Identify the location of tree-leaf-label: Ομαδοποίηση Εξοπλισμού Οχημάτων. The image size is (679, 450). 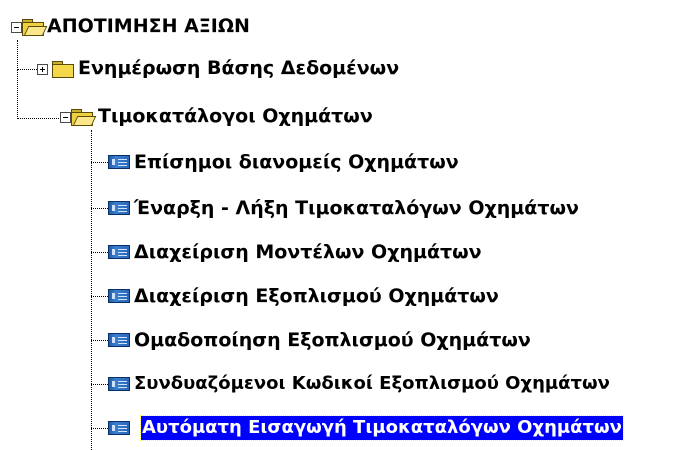
(332, 340).